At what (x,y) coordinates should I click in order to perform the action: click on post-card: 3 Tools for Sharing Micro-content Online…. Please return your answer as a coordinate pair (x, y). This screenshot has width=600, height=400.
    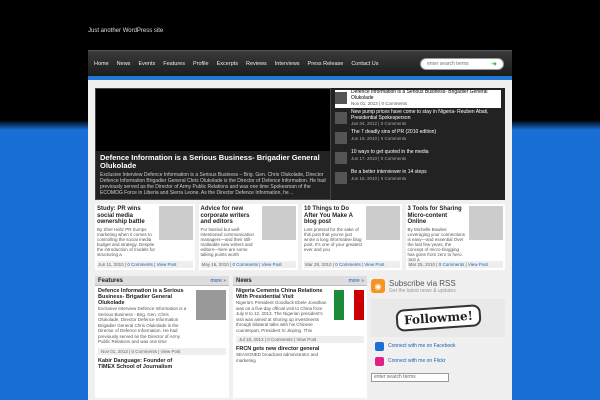
    Looking at the image, I should click on (455, 237).